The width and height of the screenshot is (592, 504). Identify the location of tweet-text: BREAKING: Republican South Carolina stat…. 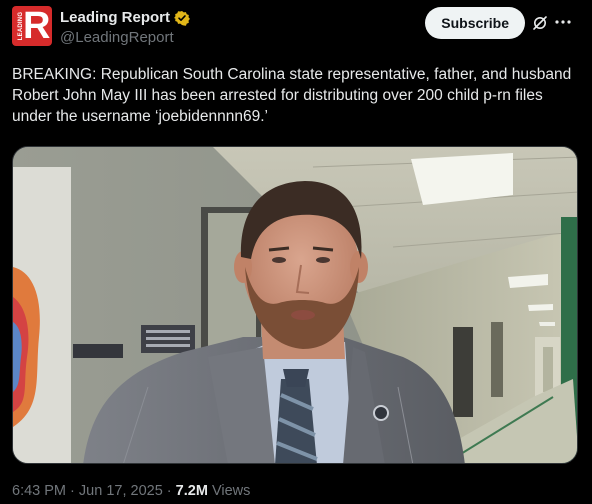
(294, 95).